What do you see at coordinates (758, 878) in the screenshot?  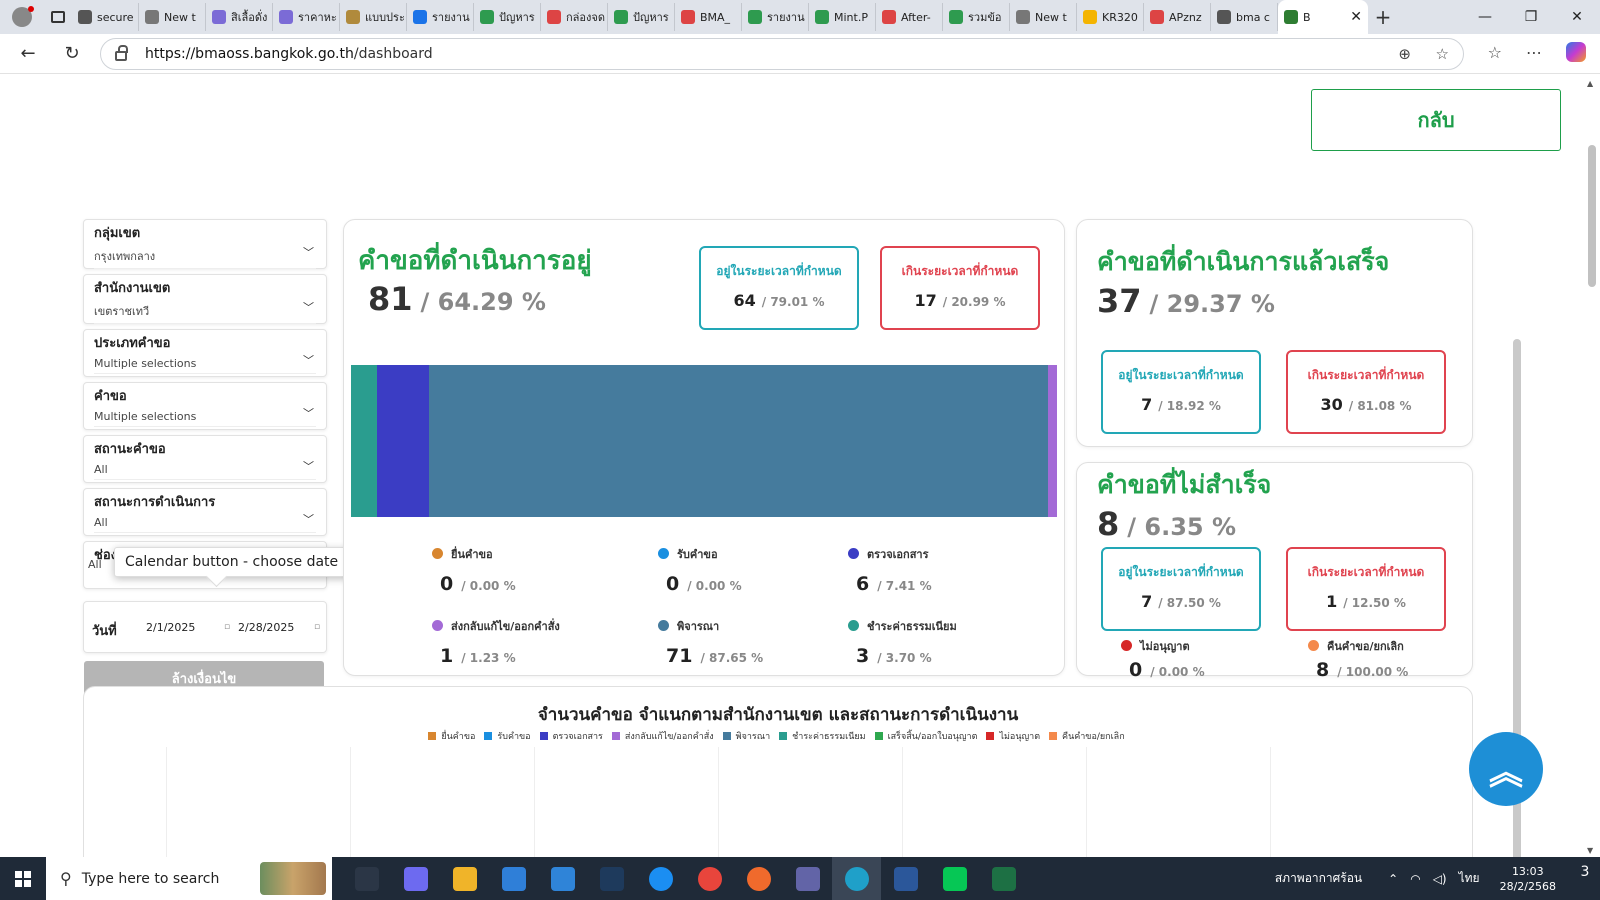 I see `firefox-app-button` at bounding box center [758, 878].